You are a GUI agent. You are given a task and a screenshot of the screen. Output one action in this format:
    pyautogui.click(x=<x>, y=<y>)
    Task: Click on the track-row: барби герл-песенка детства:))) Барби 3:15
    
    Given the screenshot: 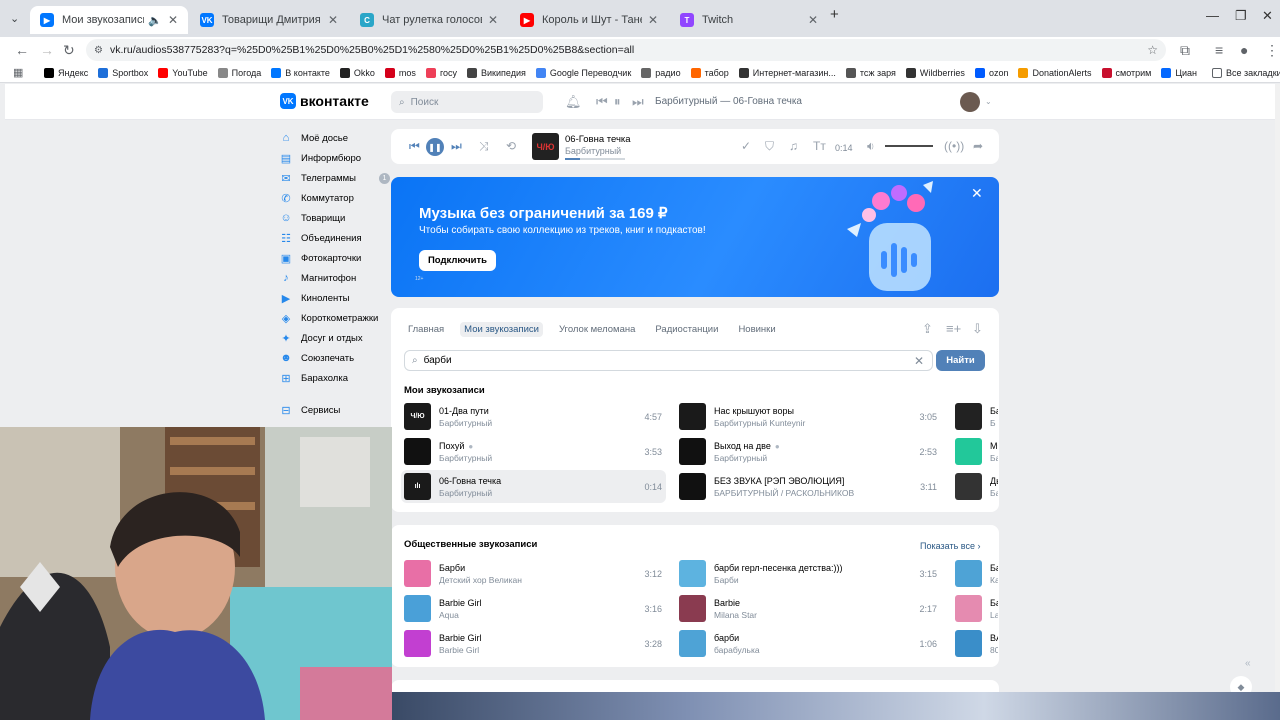 What is the action you would take?
    pyautogui.click(x=808, y=573)
    